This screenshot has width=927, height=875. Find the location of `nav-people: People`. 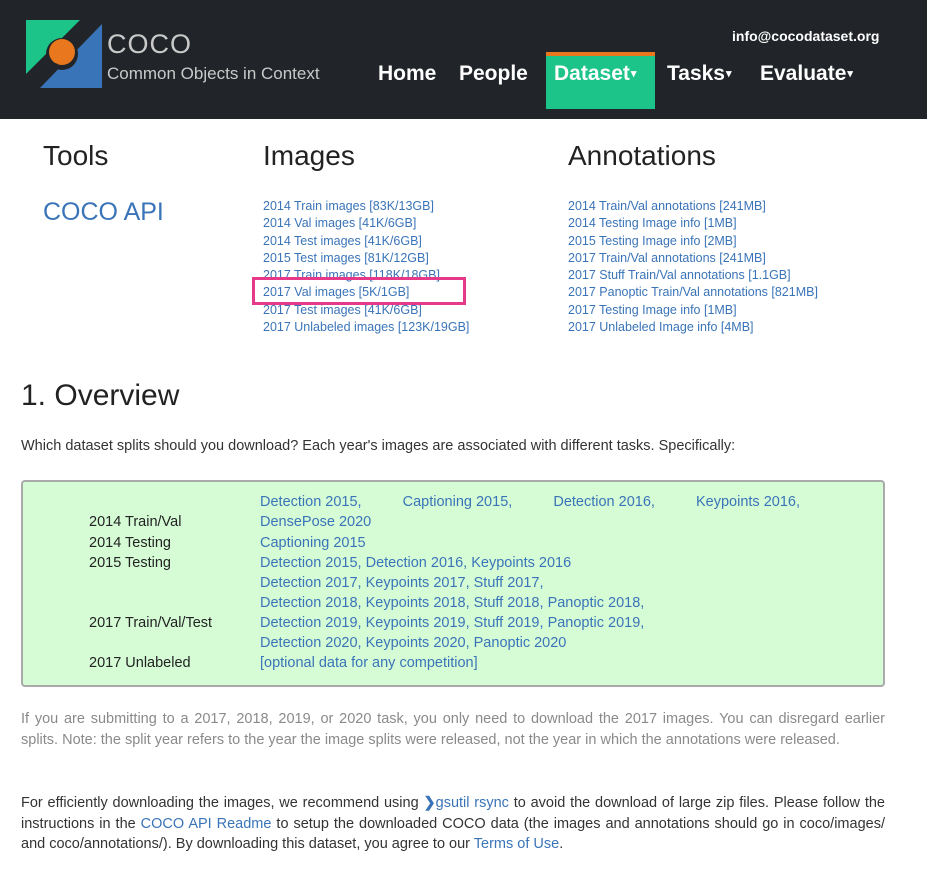

nav-people: People is located at coordinates (493, 74).